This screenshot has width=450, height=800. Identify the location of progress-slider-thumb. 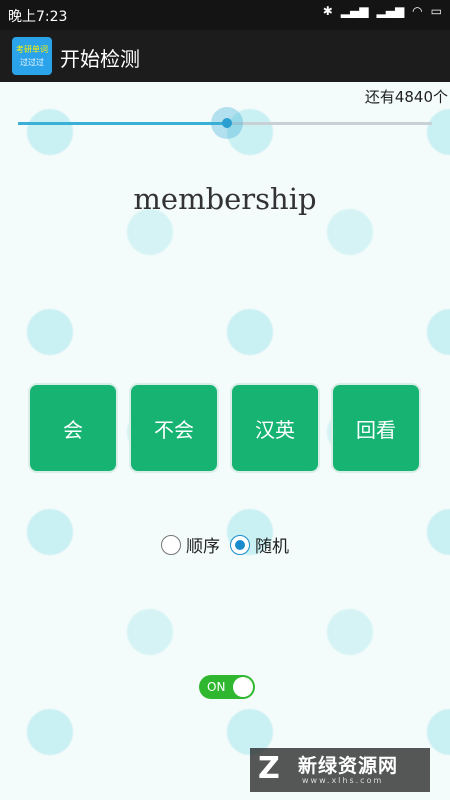
(227, 123).